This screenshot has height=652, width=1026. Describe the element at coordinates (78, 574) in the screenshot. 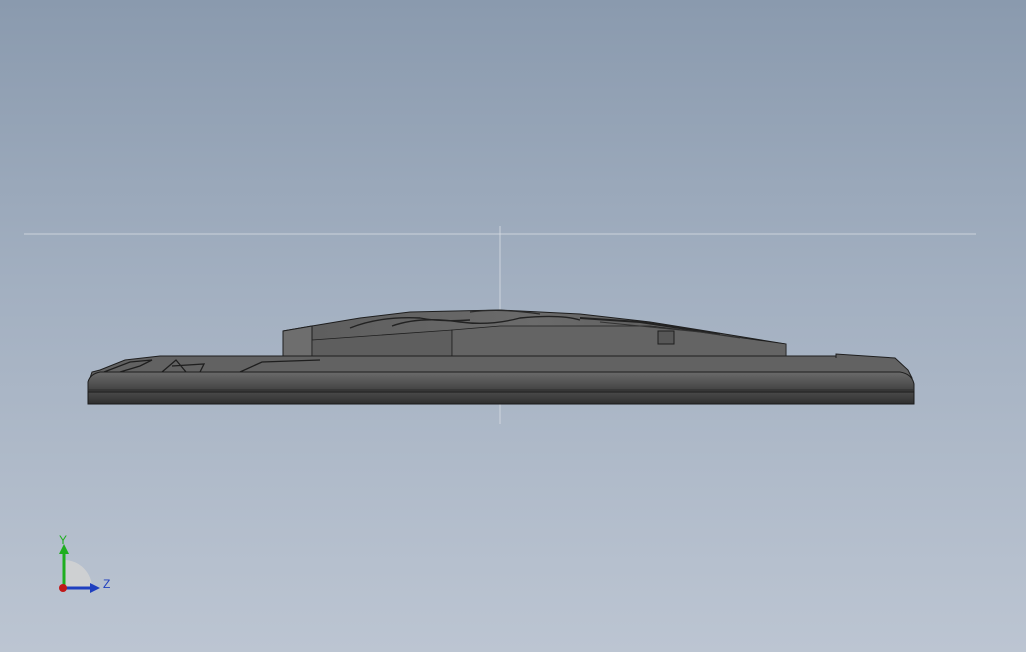

I see `triad-plane-quadrant` at that location.